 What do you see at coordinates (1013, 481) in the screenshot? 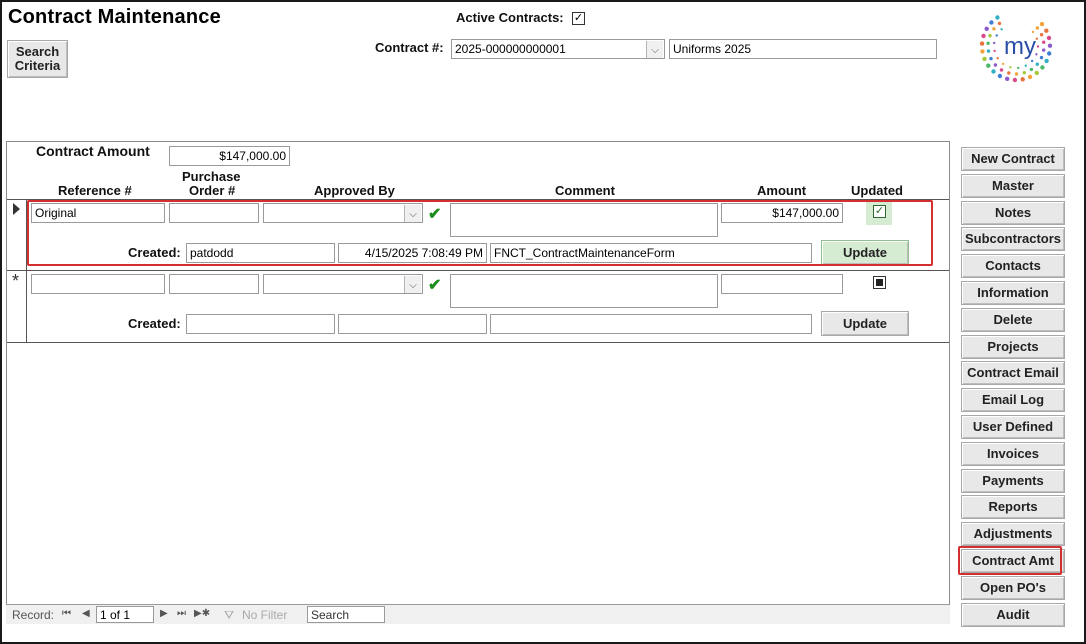
I see `sidebar-button-payments: Payments` at bounding box center [1013, 481].